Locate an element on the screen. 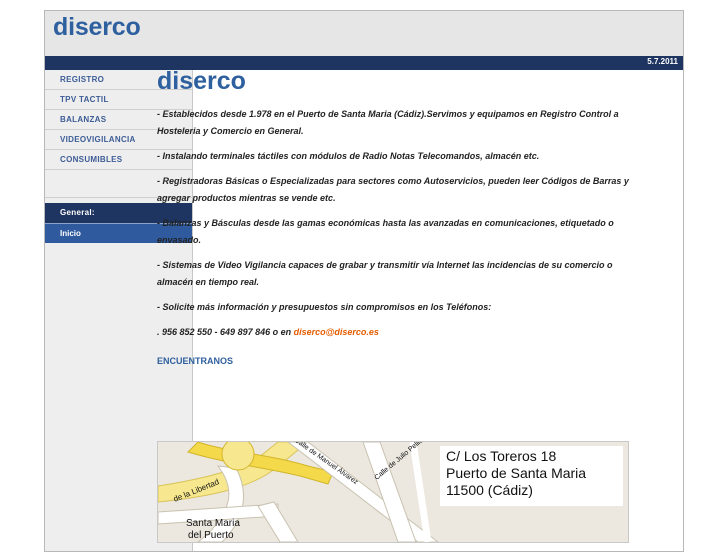 Image resolution: width=727 pixels, height=552 pixels. phone-numbers: . 956 852 550 - 649 897 846 o en is located at coordinates (225, 332).